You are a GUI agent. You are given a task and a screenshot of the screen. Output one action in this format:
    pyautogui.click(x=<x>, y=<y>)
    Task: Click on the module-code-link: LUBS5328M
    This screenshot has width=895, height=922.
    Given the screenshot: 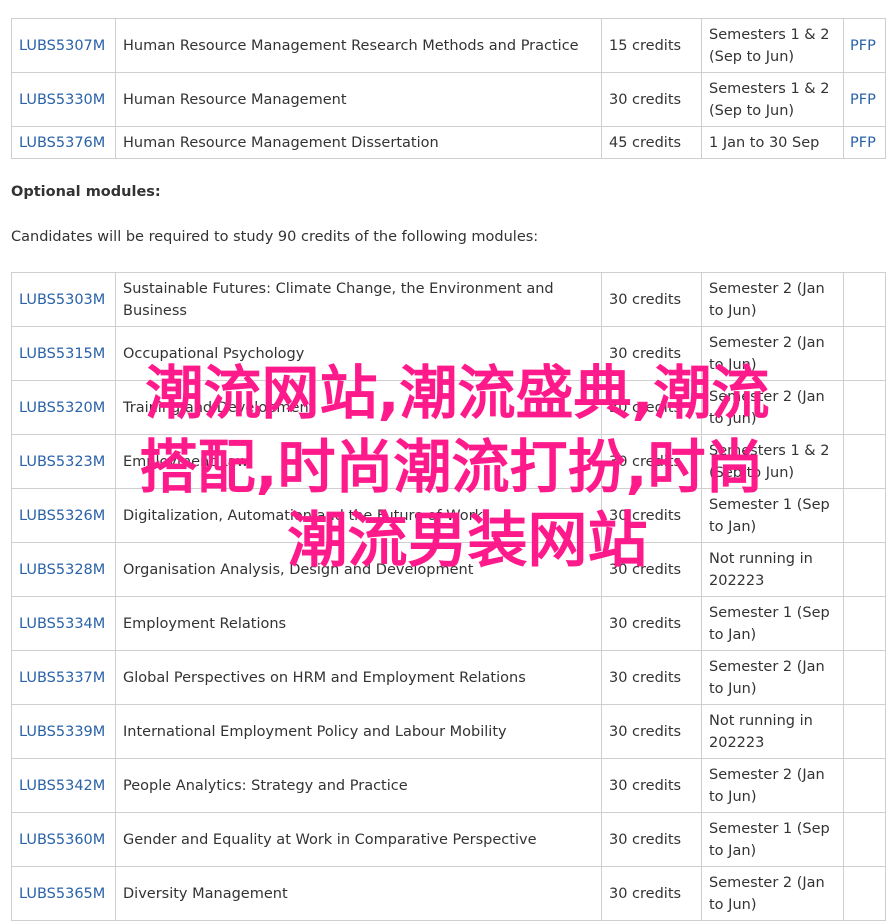 What is the action you would take?
    pyautogui.click(x=62, y=570)
    